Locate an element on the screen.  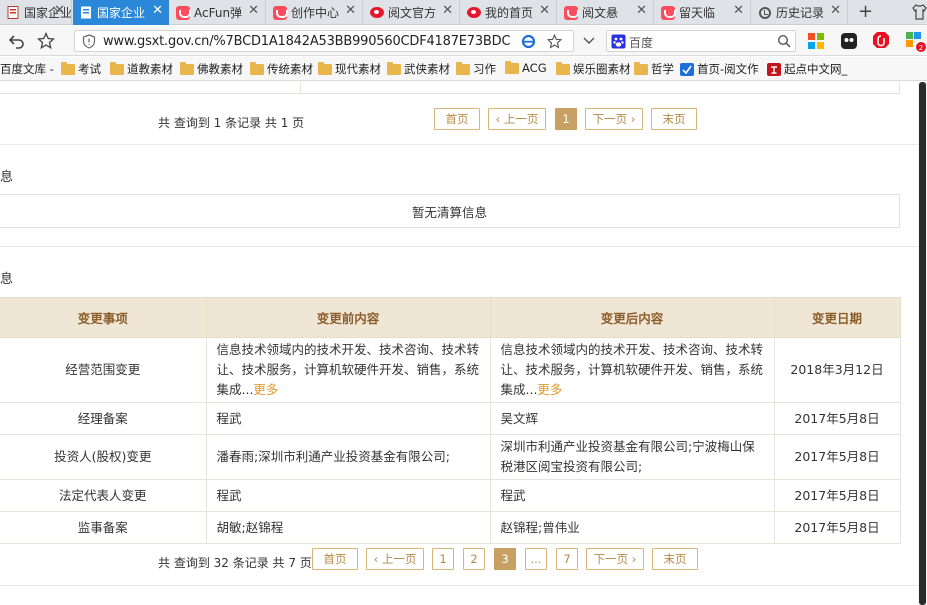
tab-yuewen-xuan: 阅文悬 ✕ is located at coordinates (606, 12).